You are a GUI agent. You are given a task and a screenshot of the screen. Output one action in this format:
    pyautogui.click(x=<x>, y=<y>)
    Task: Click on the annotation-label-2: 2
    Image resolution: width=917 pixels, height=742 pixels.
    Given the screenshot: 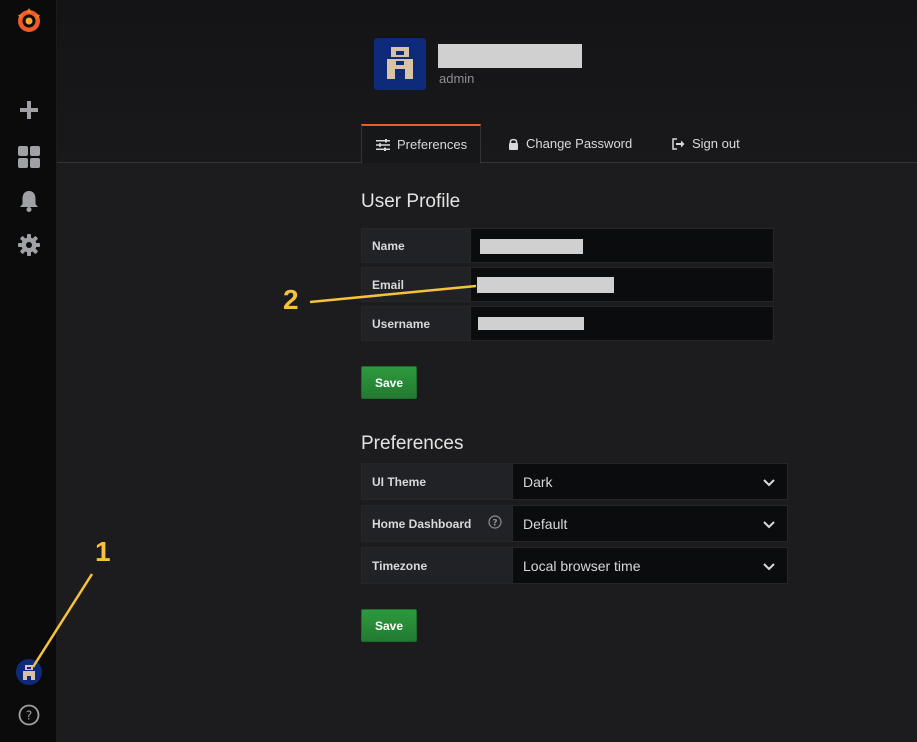 What is the action you would take?
    pyautogui.click(x=291, y=299)
    